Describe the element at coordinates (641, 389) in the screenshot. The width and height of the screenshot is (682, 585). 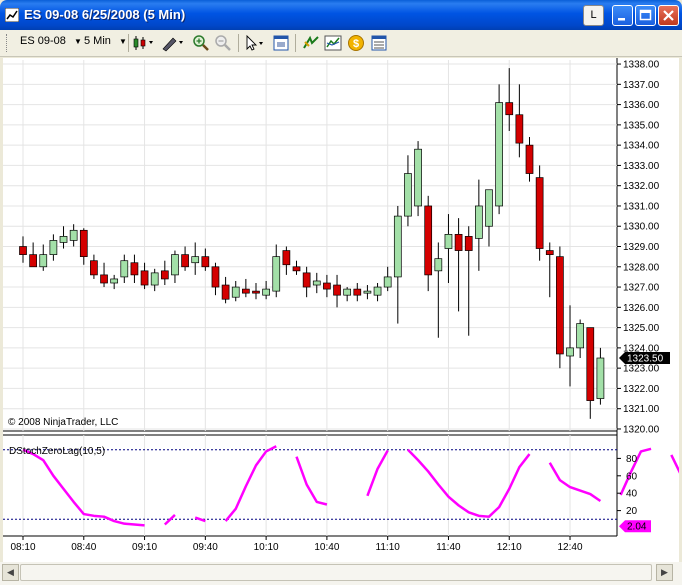
I see `price-tick-label: 1322.00` at that location.